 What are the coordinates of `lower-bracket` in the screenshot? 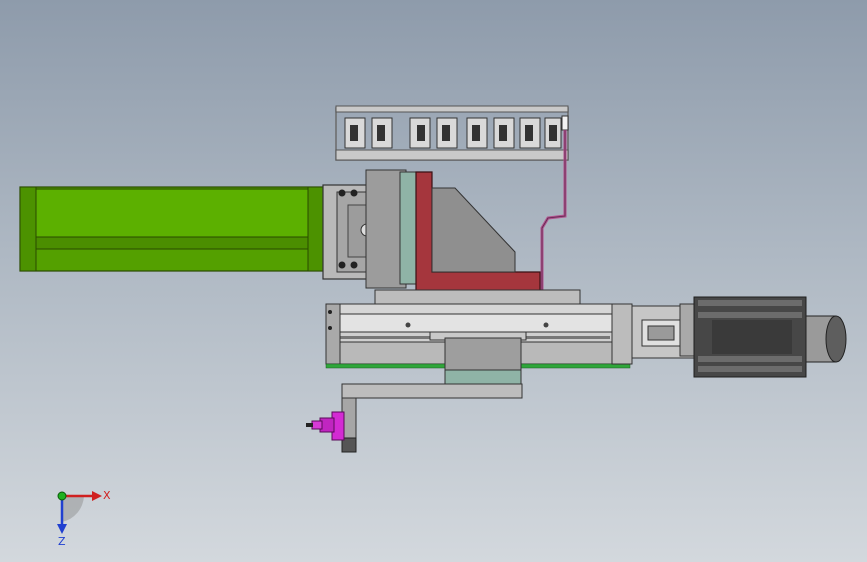 It's located at (432, 418).